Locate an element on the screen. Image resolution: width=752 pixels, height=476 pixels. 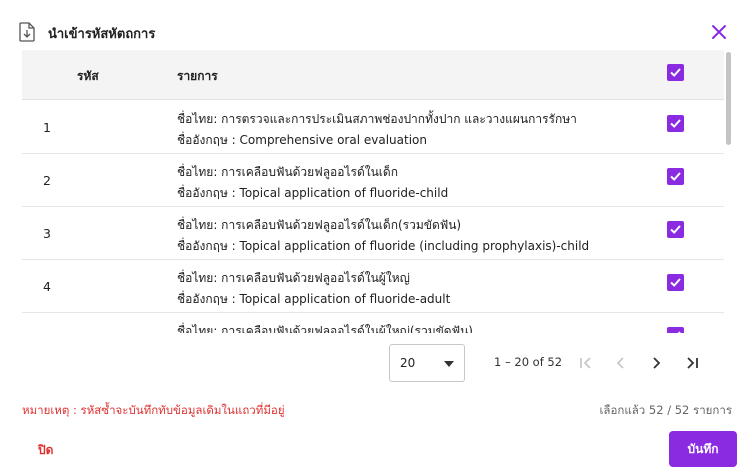
header-item: รายการ is located at coordinates (197, 76).